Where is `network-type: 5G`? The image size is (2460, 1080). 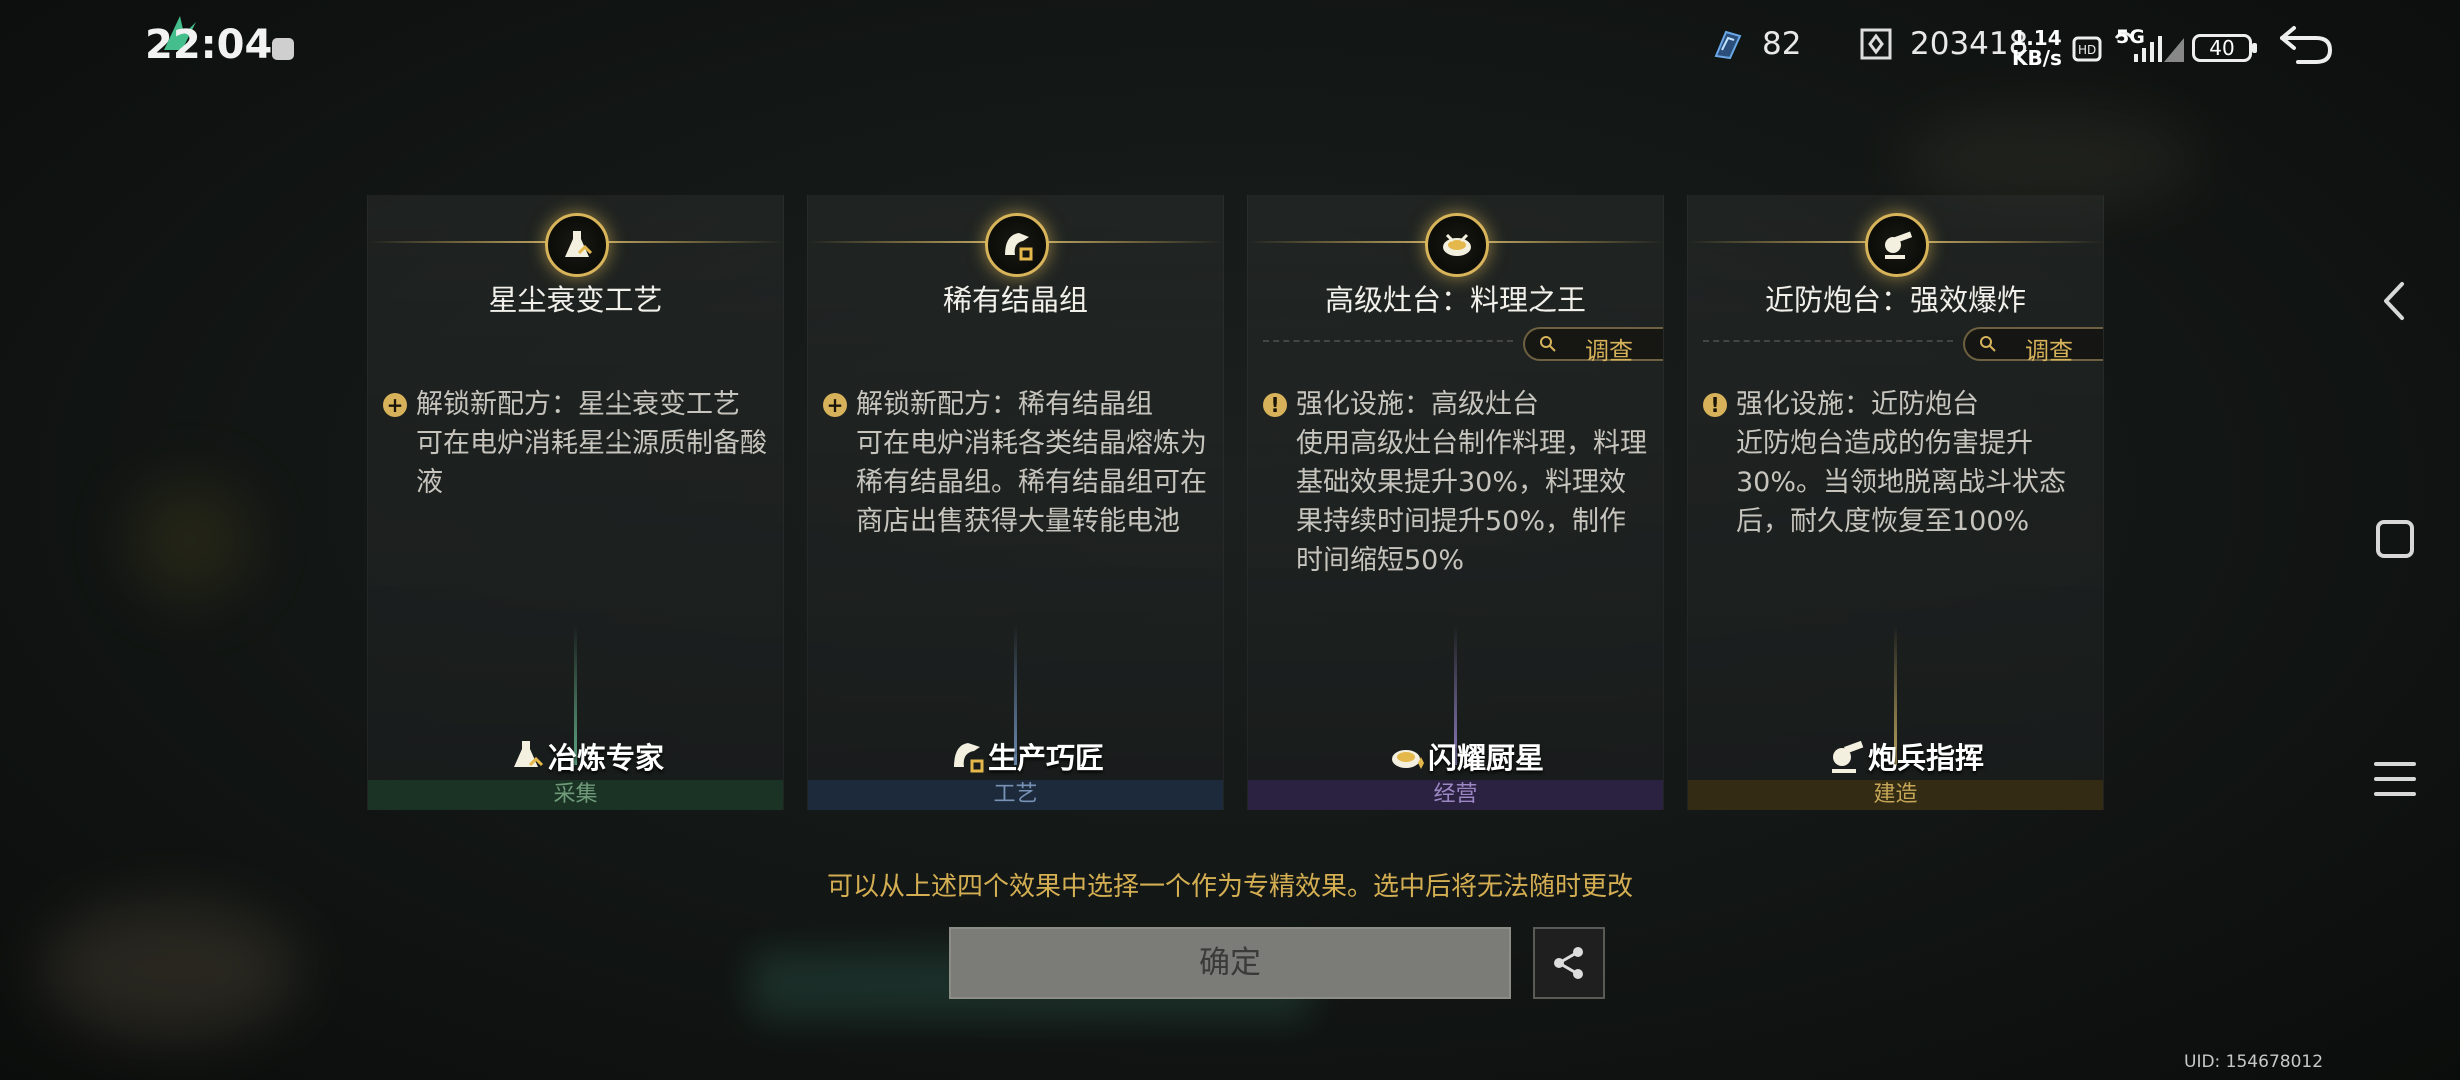 network-type: 5G is located at coordinates (2130, 37).